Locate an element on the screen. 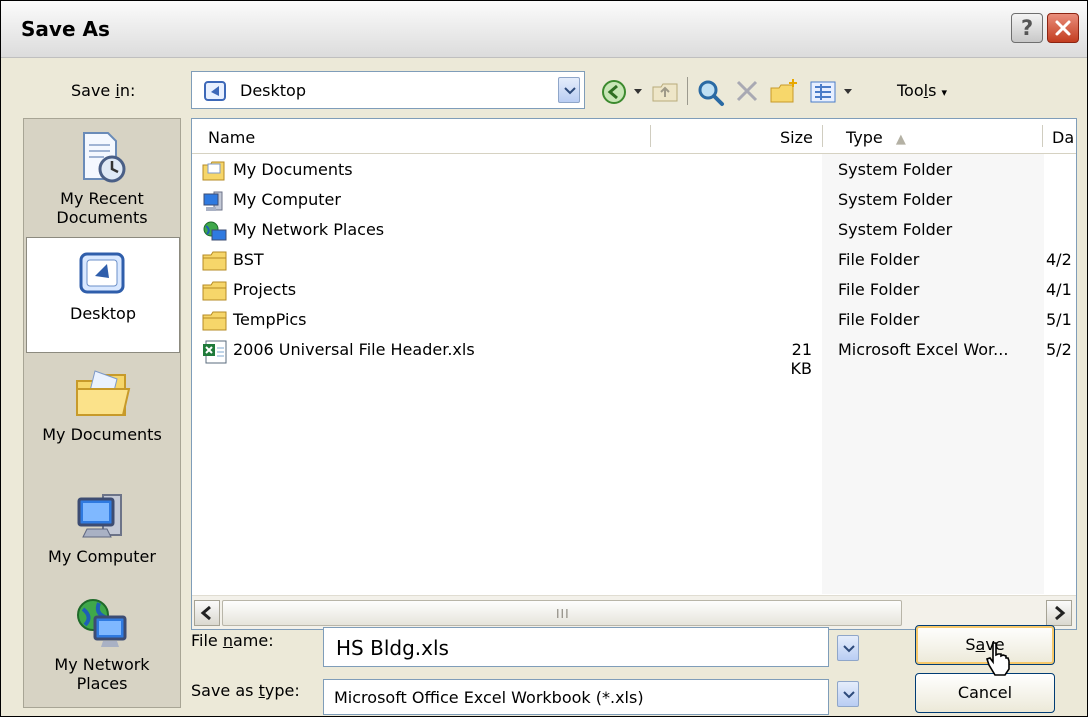 The width and height of the screenshot is (1088, 717). place-label: My Recent is located at coordinates (102, 198).